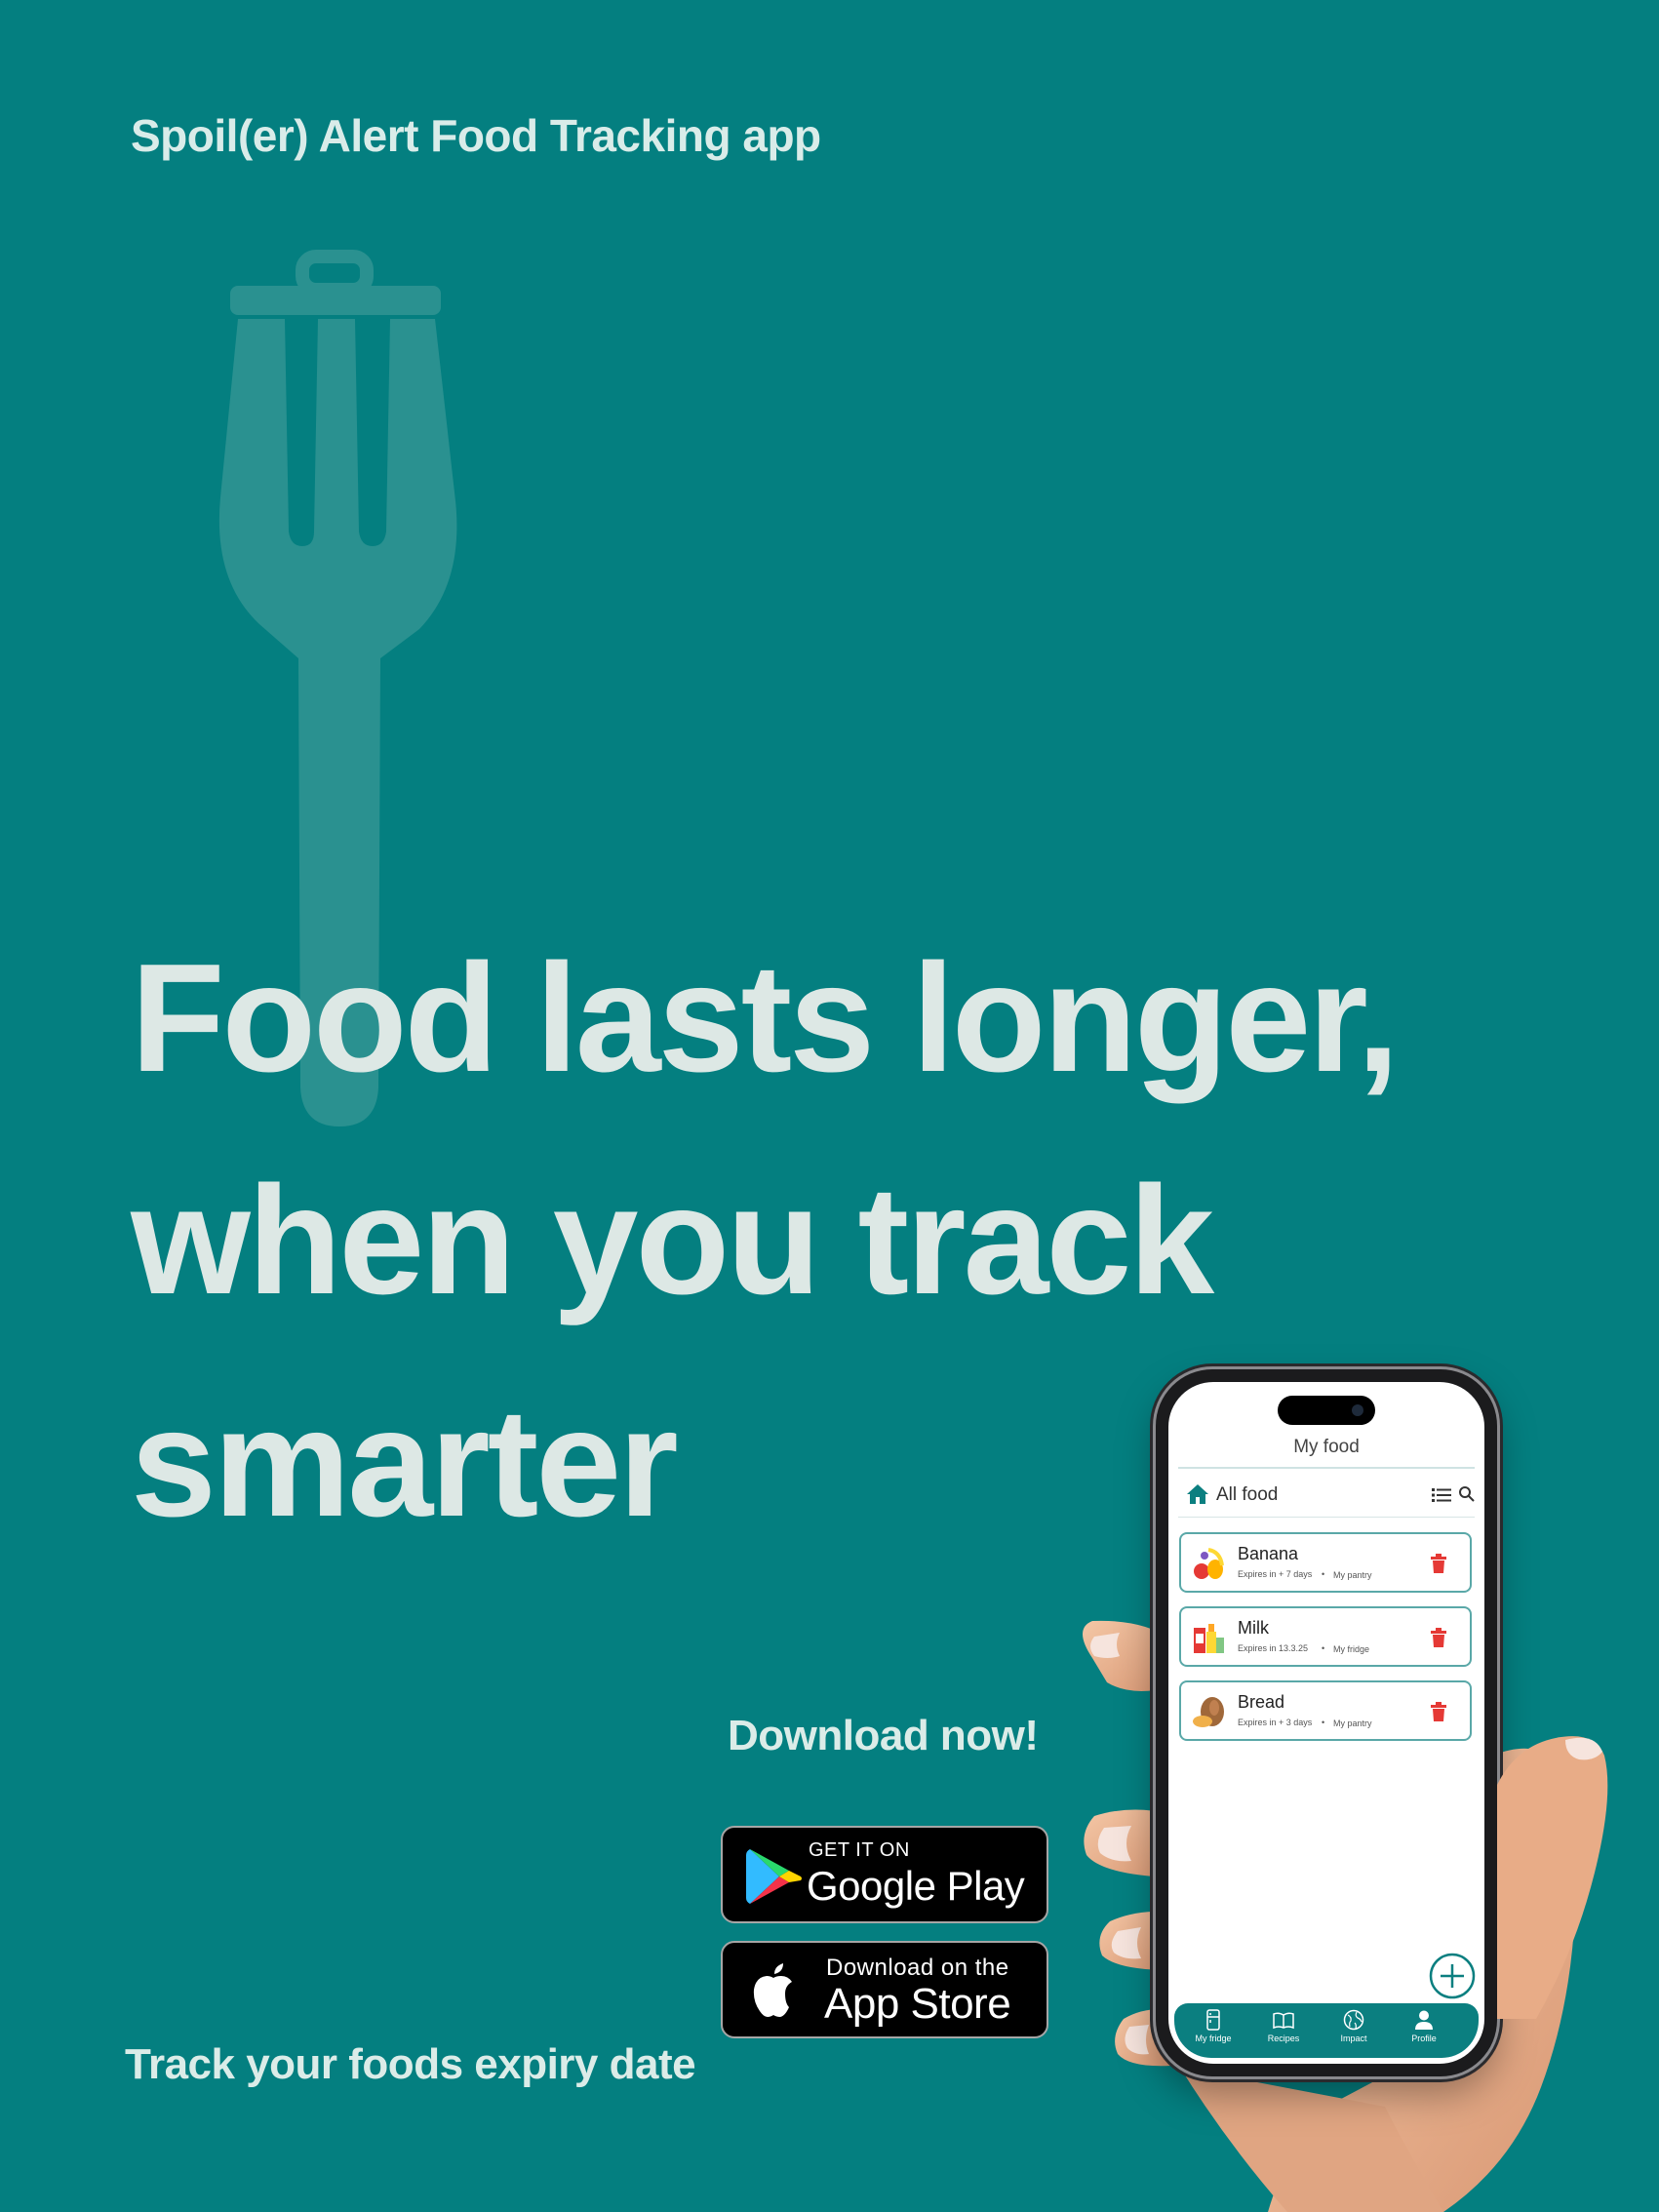 The width and height of the screenshot is (1659, 2212). Describe the element at coordinates (1253, 1628) in the screenshot. I see `food-name: Milk` at that location.